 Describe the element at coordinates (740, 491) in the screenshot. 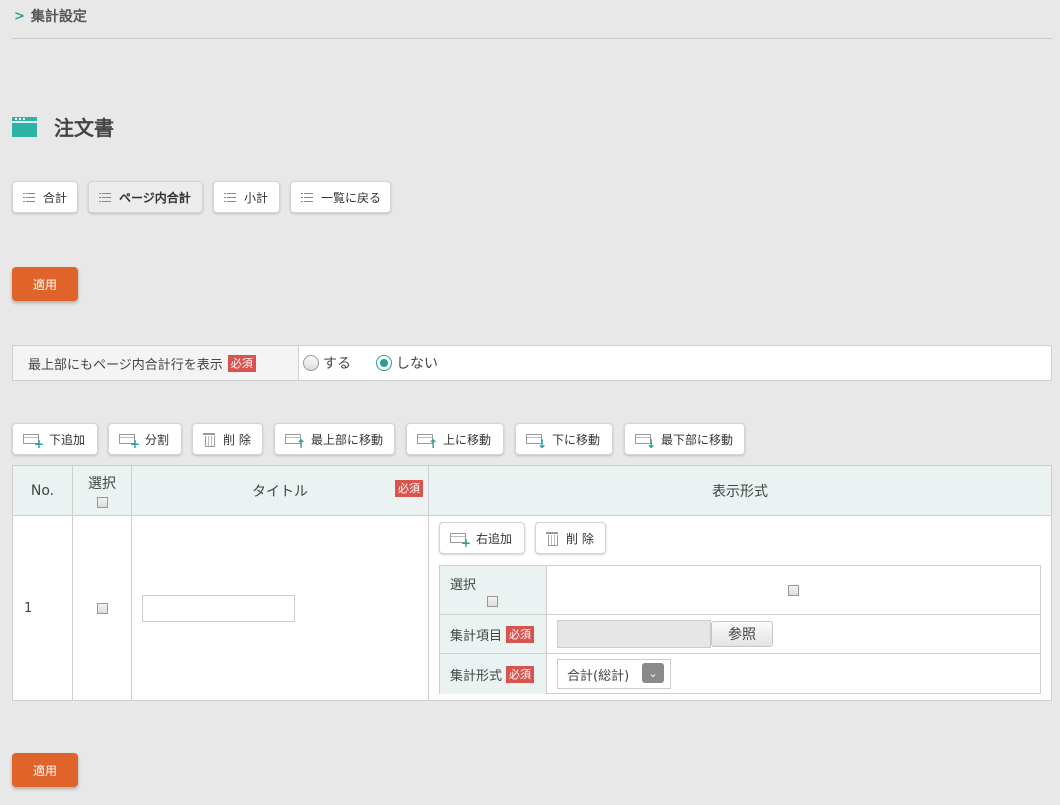

I see `header-display-format: 表示形式` at that location.